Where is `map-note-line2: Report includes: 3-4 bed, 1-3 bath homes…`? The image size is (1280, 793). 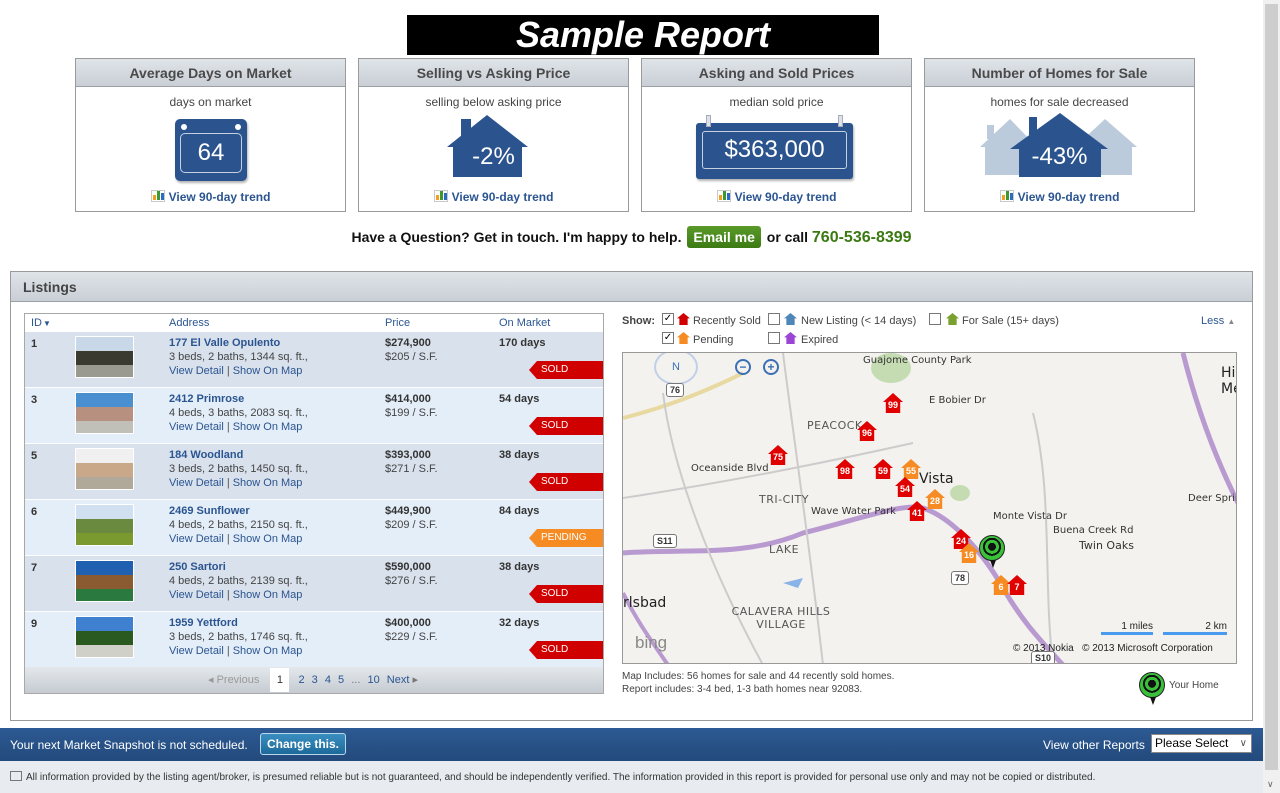 map-note-line2: Report includes: 3-4 bed, 1-3 bath homes… is located at coordinates (742, 689).